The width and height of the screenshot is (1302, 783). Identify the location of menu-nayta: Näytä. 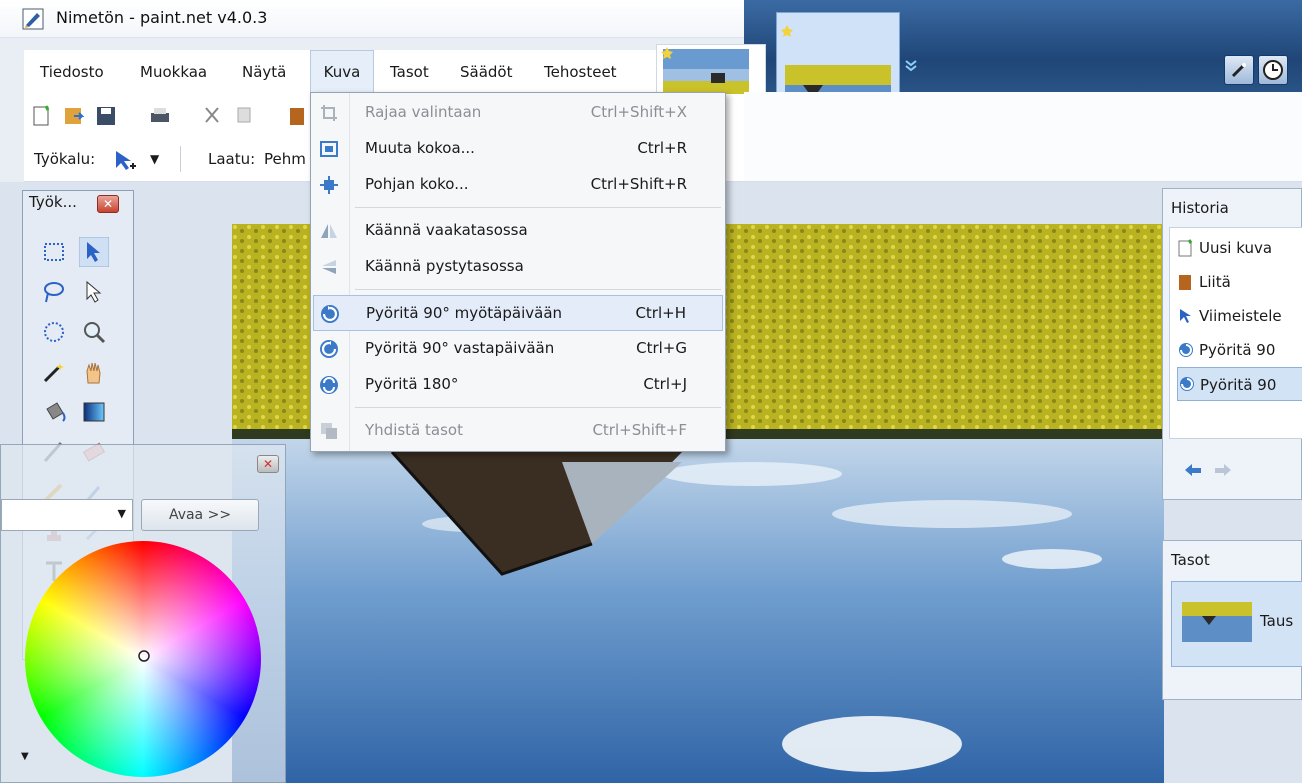
(264, 72).